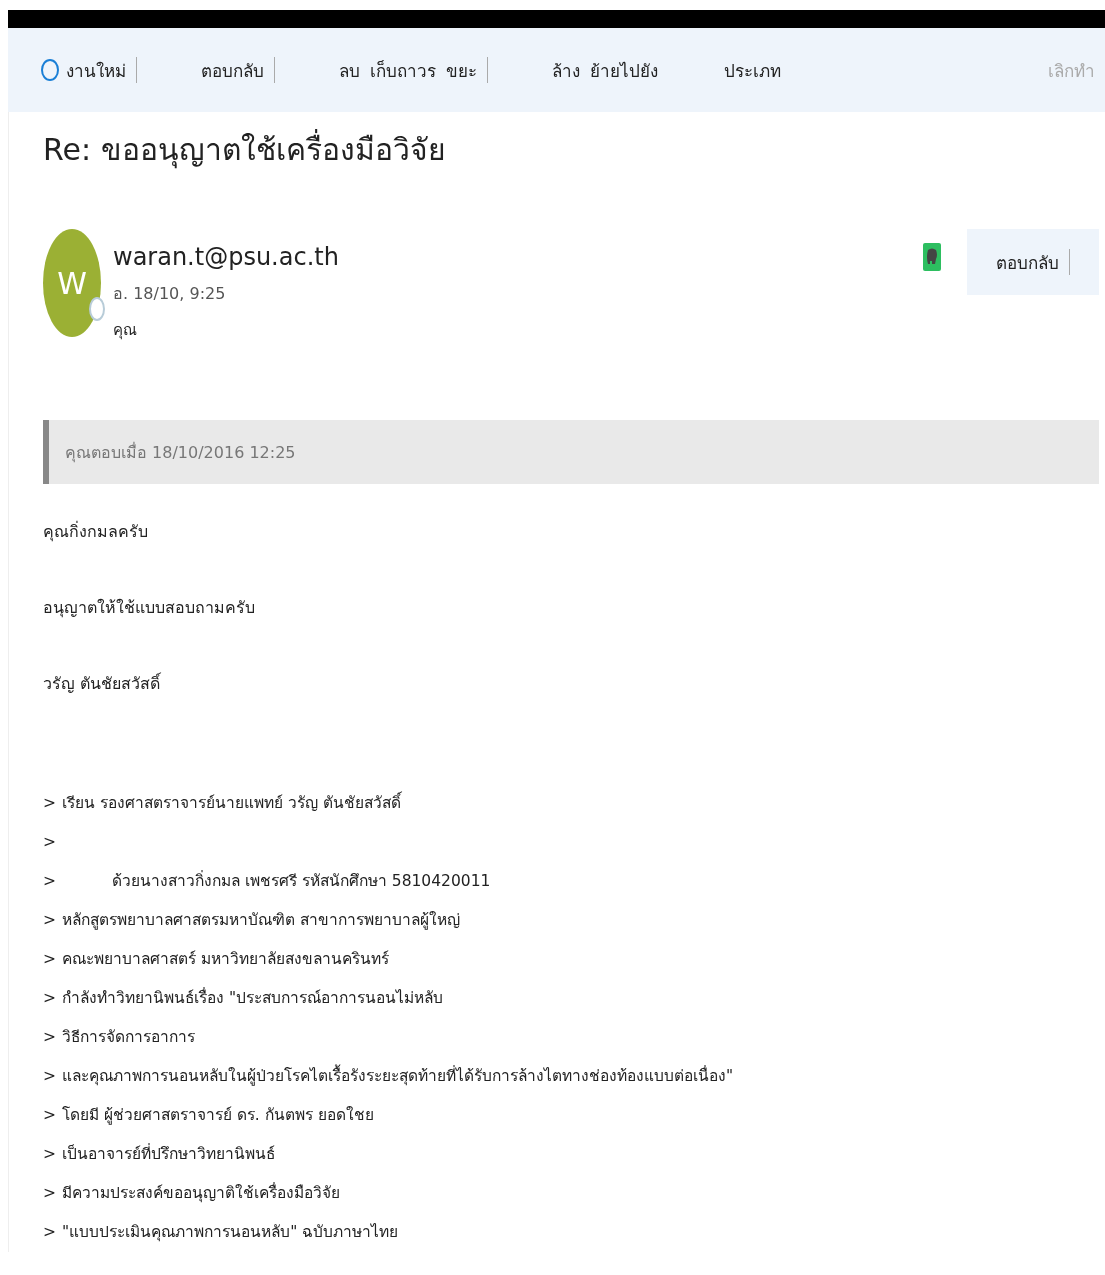  Describe the element at coordinates (125, 331) in the screenshot. I see `recipient: คุณ` at that location.